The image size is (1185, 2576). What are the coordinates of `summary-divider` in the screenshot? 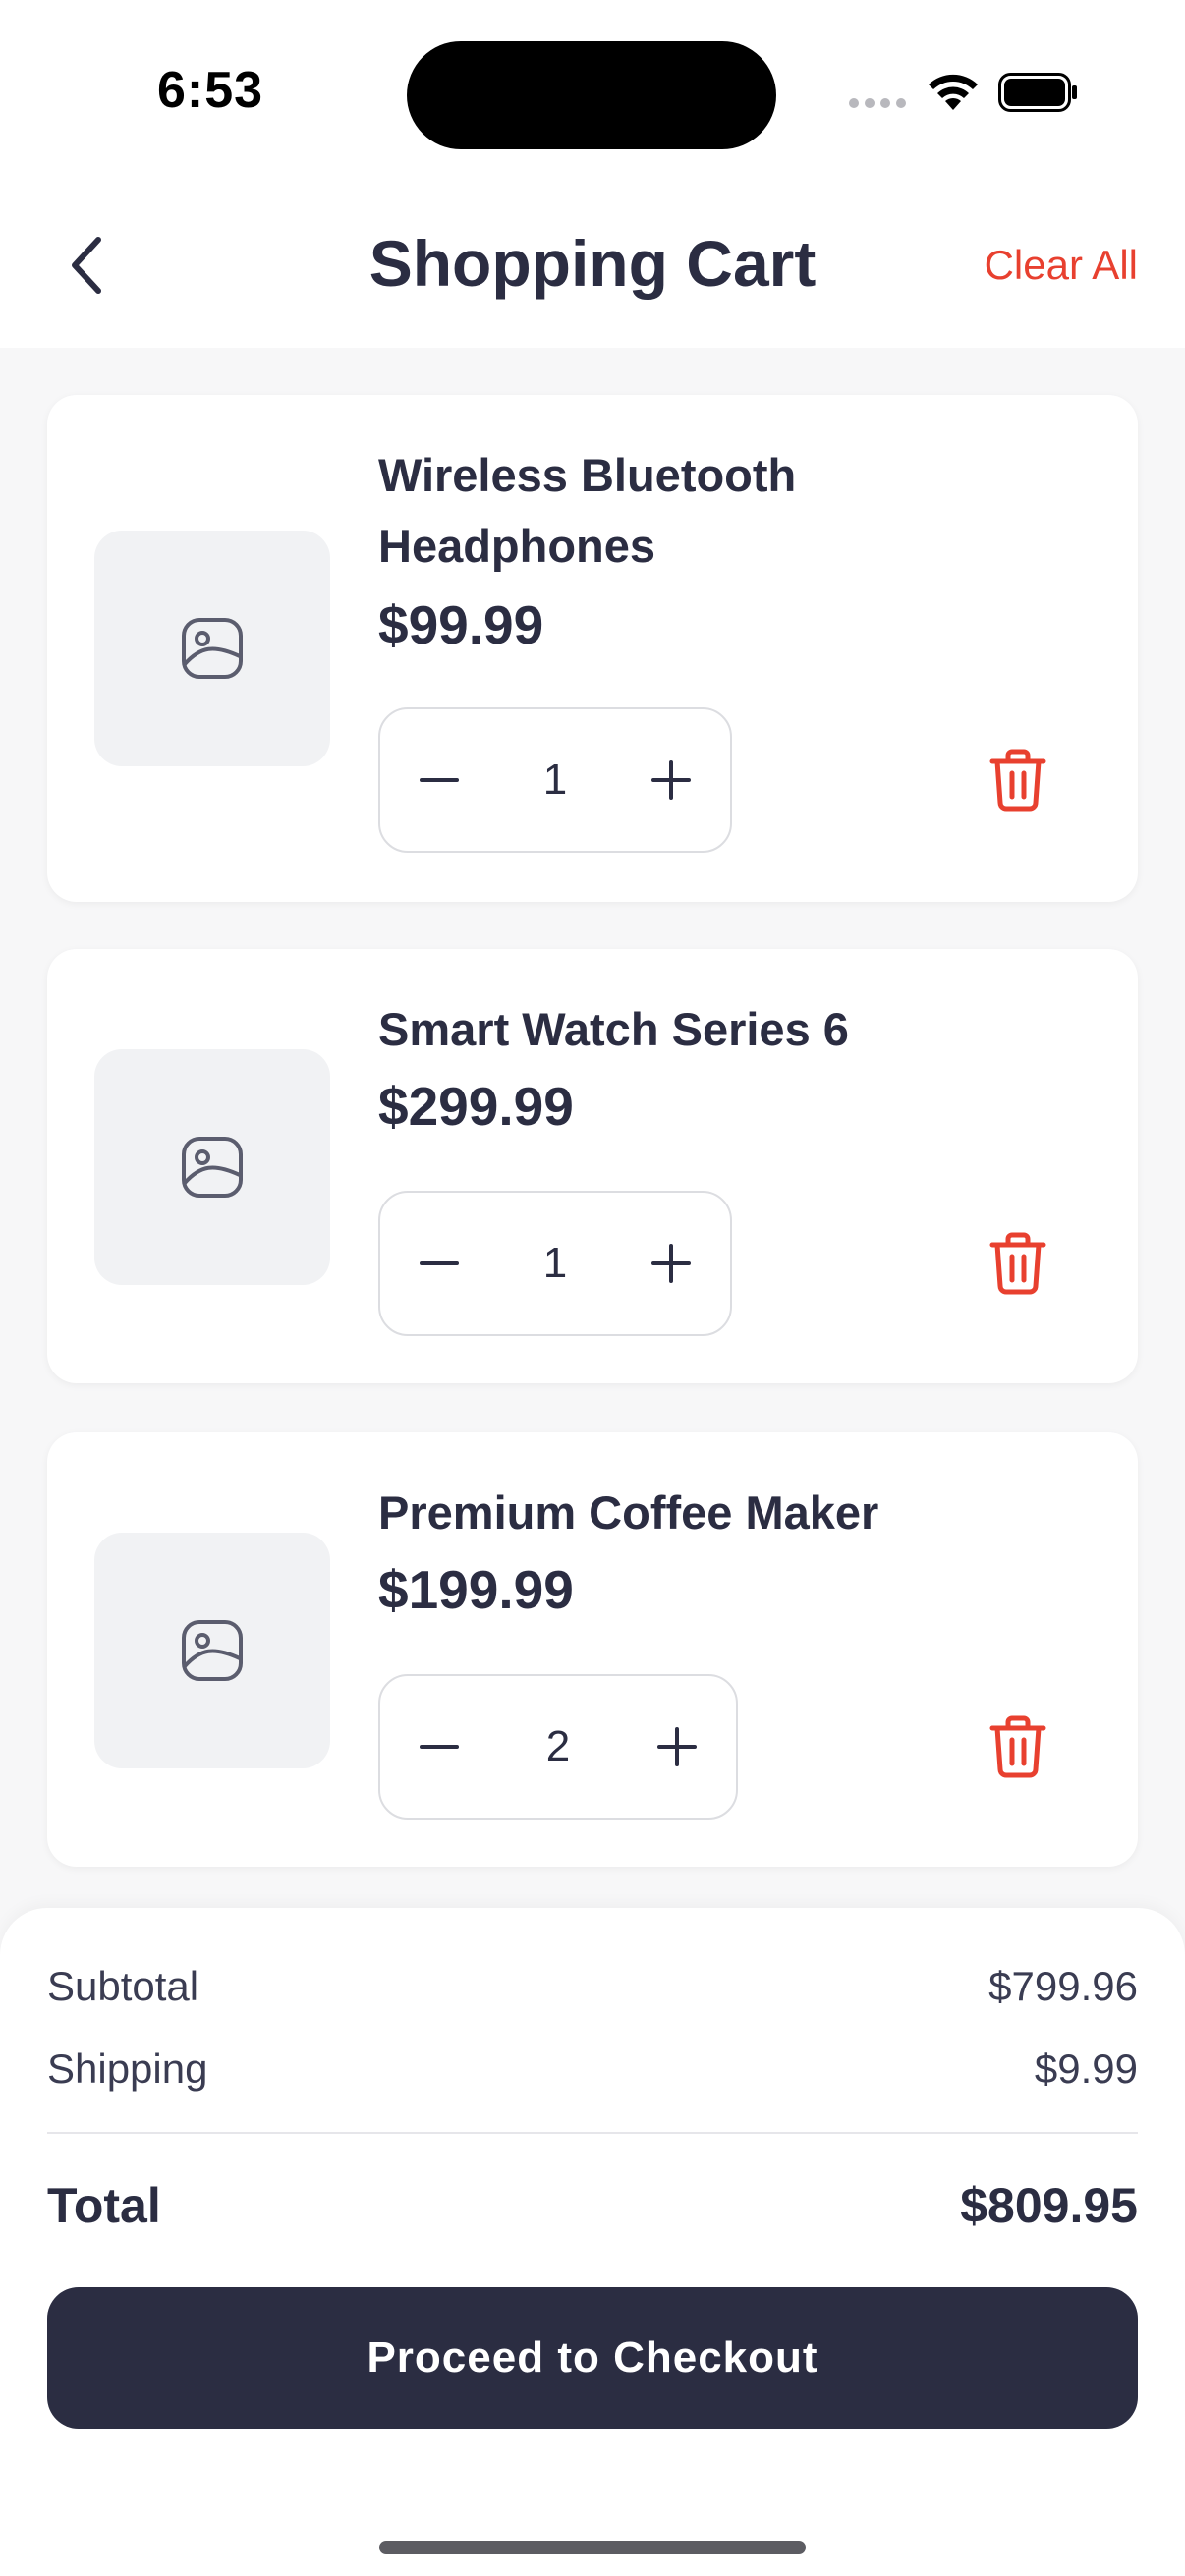 It's located at (592, 2133).